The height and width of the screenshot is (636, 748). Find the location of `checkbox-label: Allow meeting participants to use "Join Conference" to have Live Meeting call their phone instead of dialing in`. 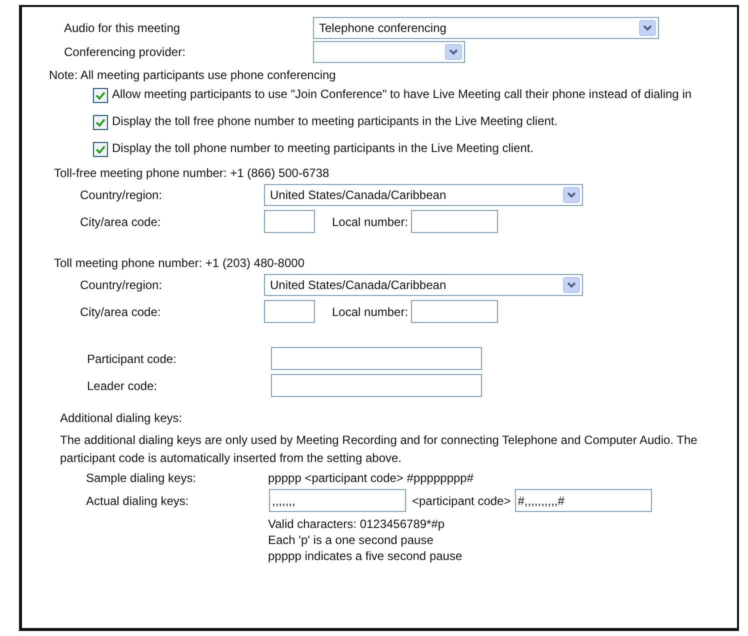

checkbox-label: Allow meeting participants to use "Join Conference" to have Live Meeting call their phone instead of dialing in is located at coordinates (402, 94).